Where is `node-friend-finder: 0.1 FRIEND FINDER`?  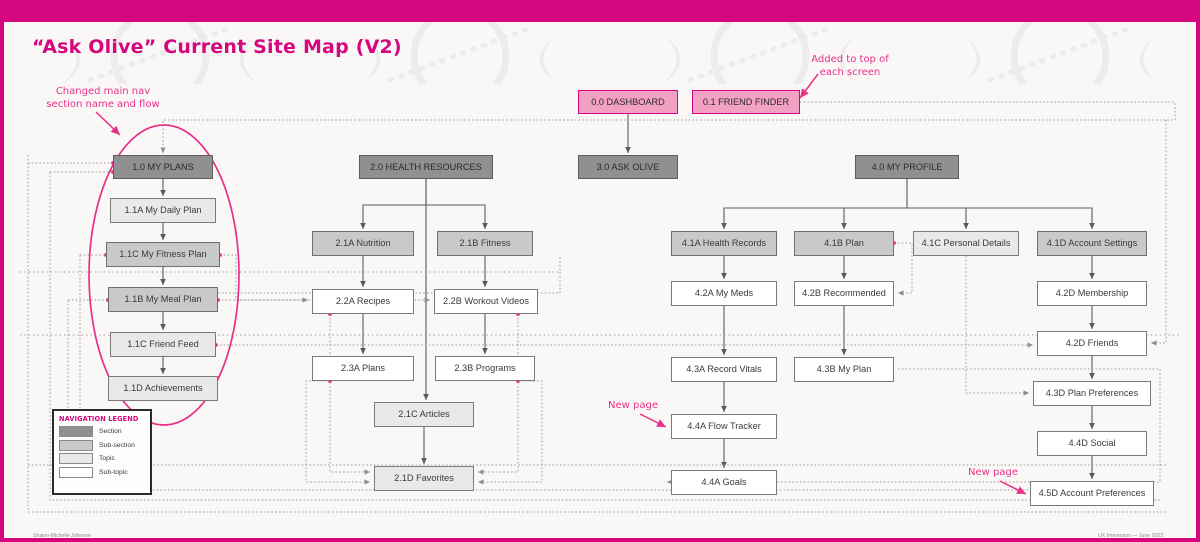
node-friend-finder: 0.1 FRIEND FINDER is located at coordinates (746, 102).